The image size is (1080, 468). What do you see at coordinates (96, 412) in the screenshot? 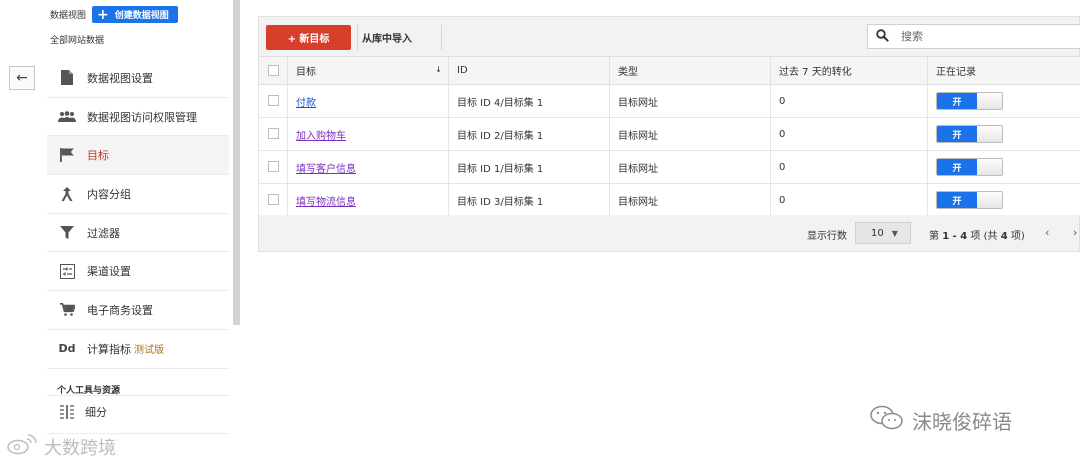
I see `nav-item-label: 细分` at bounding box center [96, 412].